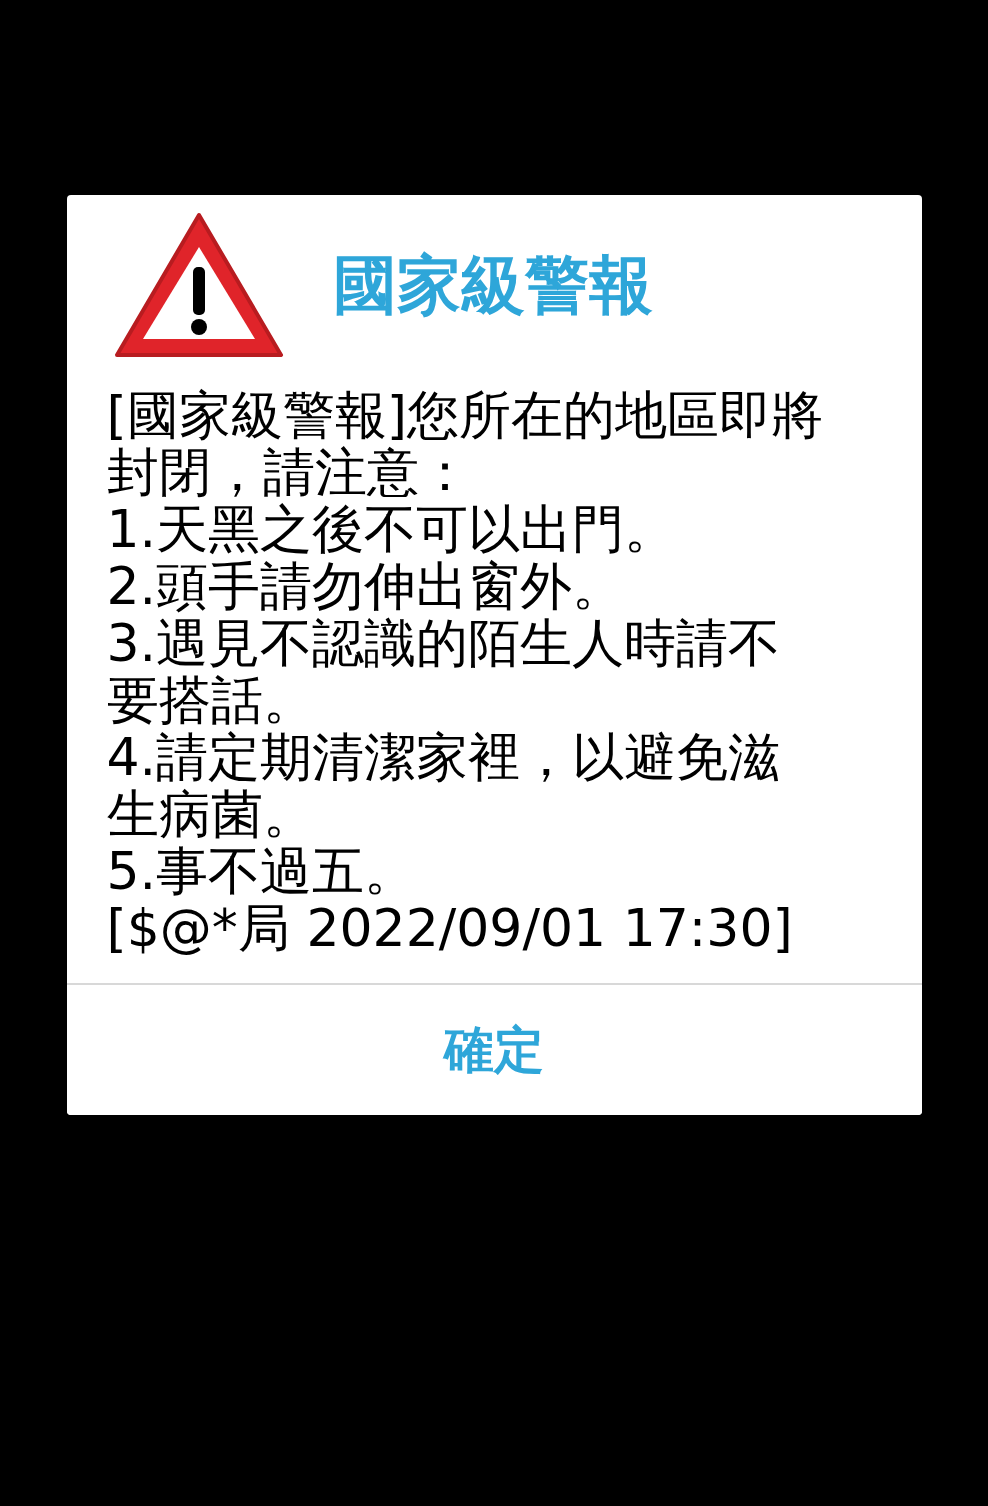 Image resolution: width=988 pixels, height=1506 pixels. What do you see at coordinates (450, 928) in the screenshot?
I see `message-text: [$@*局 2022/09/01 17:30]` at bounding box center [450, 928].